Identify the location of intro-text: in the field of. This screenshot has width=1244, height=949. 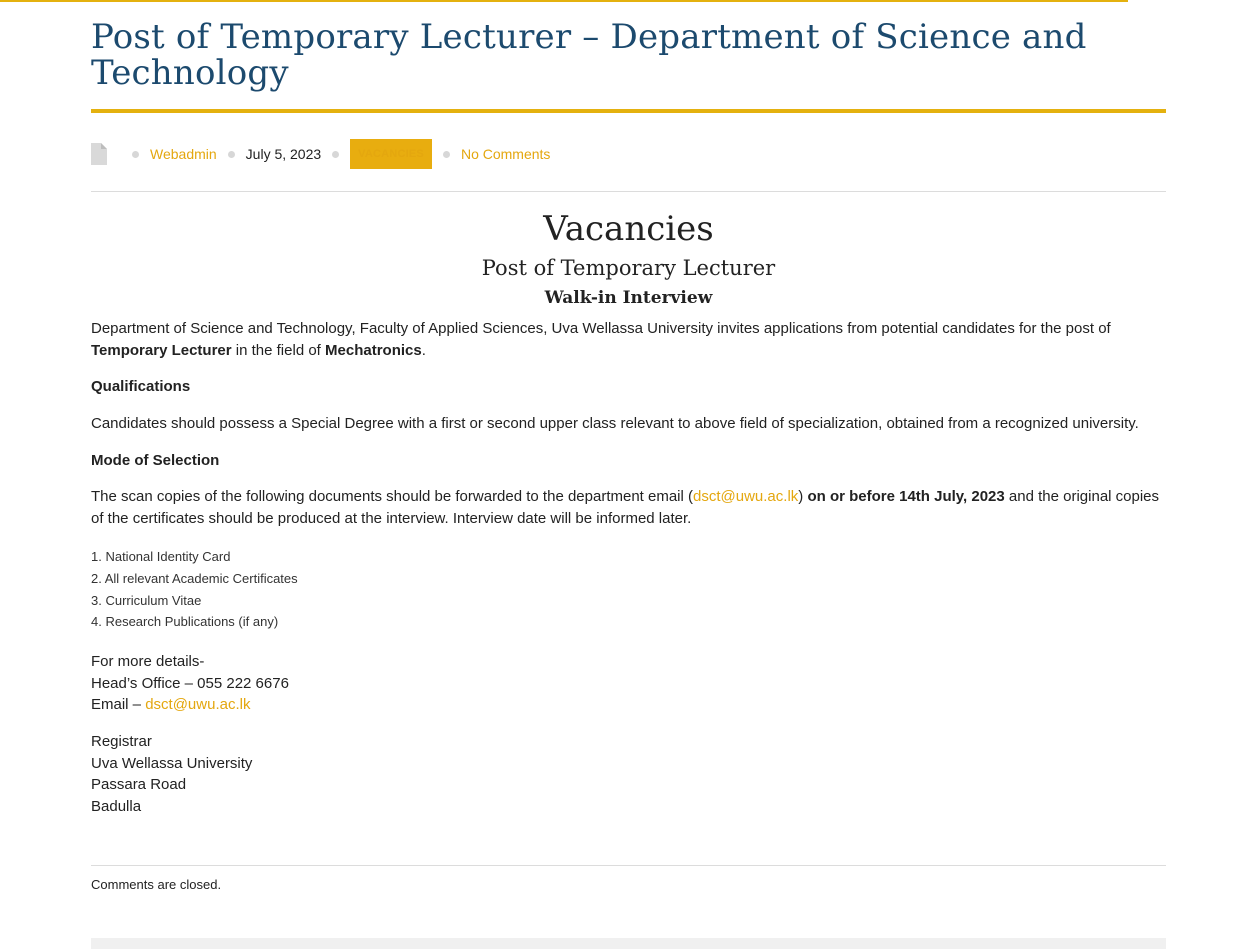
(278, 350).